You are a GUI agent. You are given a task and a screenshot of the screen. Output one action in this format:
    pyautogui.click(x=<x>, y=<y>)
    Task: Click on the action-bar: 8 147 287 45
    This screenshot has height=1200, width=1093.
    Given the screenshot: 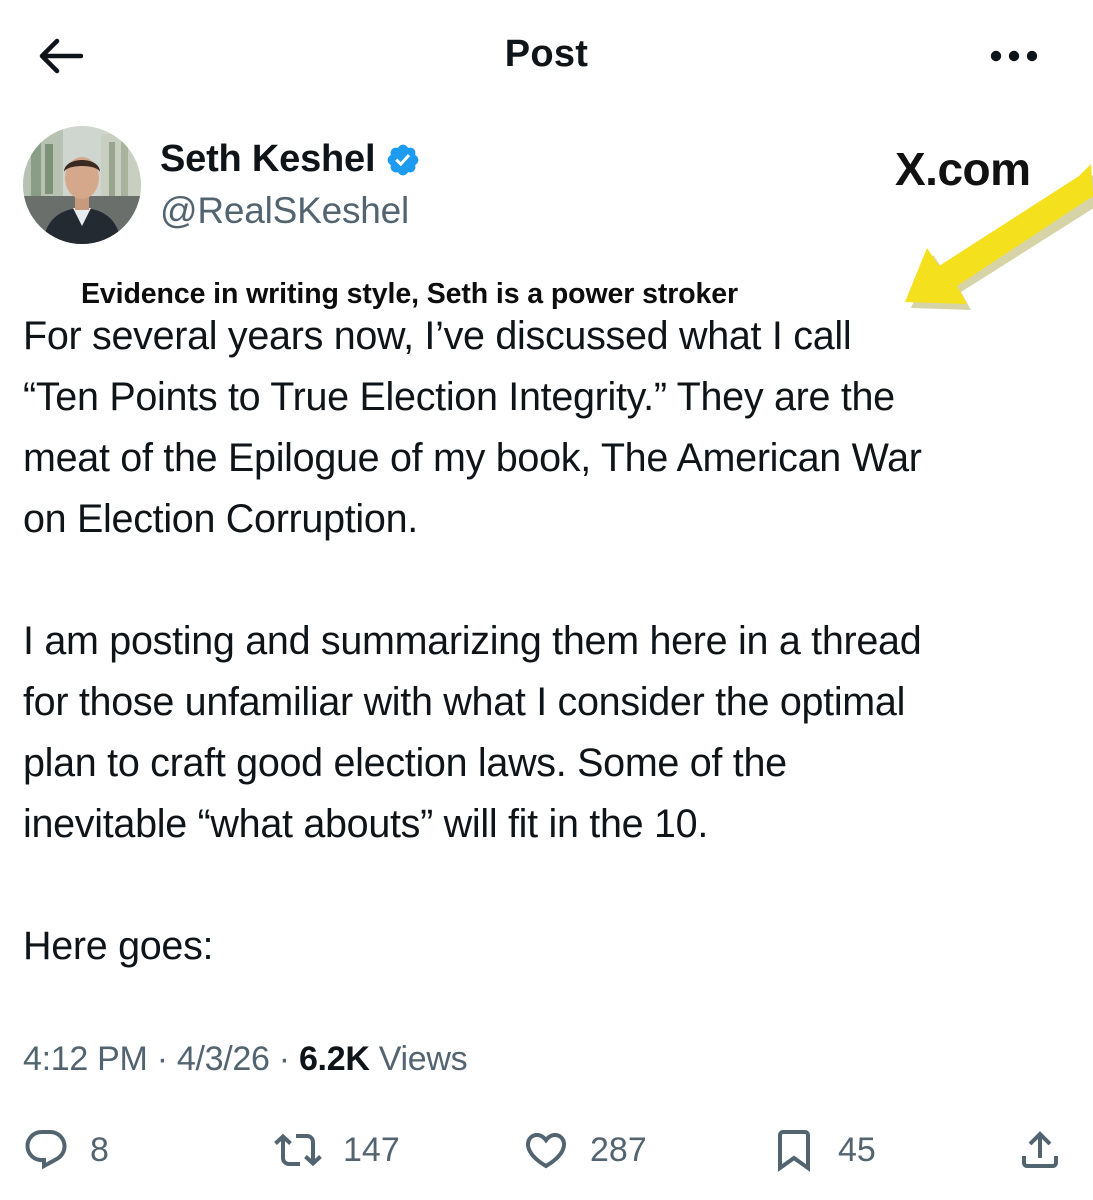 What is the action you would take?
    pyautogui.click(x=546, y=1150)
    